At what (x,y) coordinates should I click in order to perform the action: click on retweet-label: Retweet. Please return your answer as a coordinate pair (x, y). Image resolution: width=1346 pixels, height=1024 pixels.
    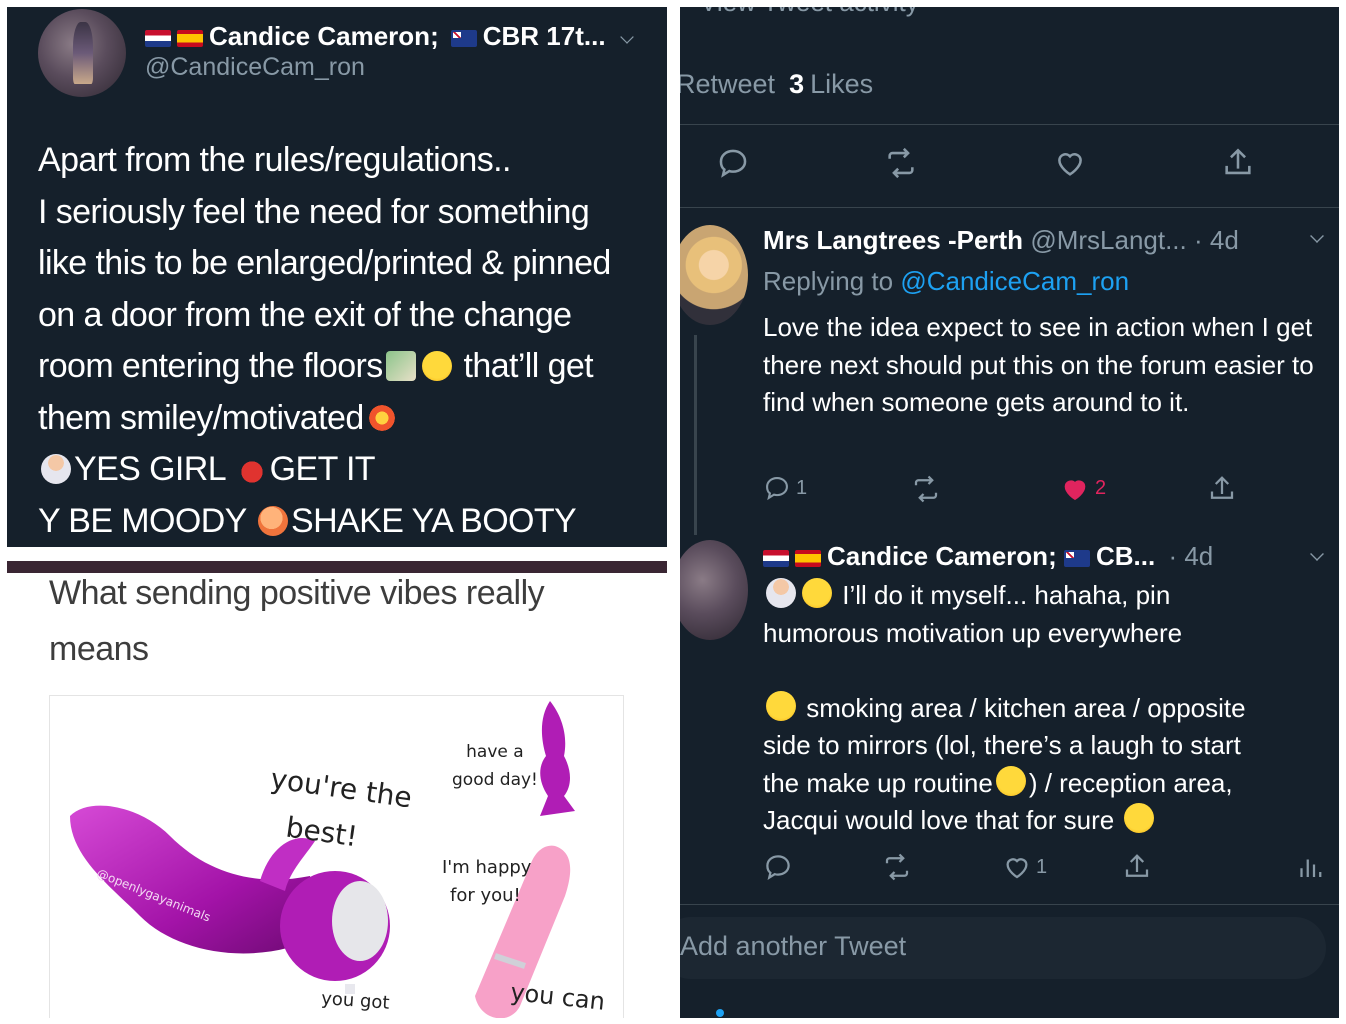
    Looking at the image, I should click on (728, 84).